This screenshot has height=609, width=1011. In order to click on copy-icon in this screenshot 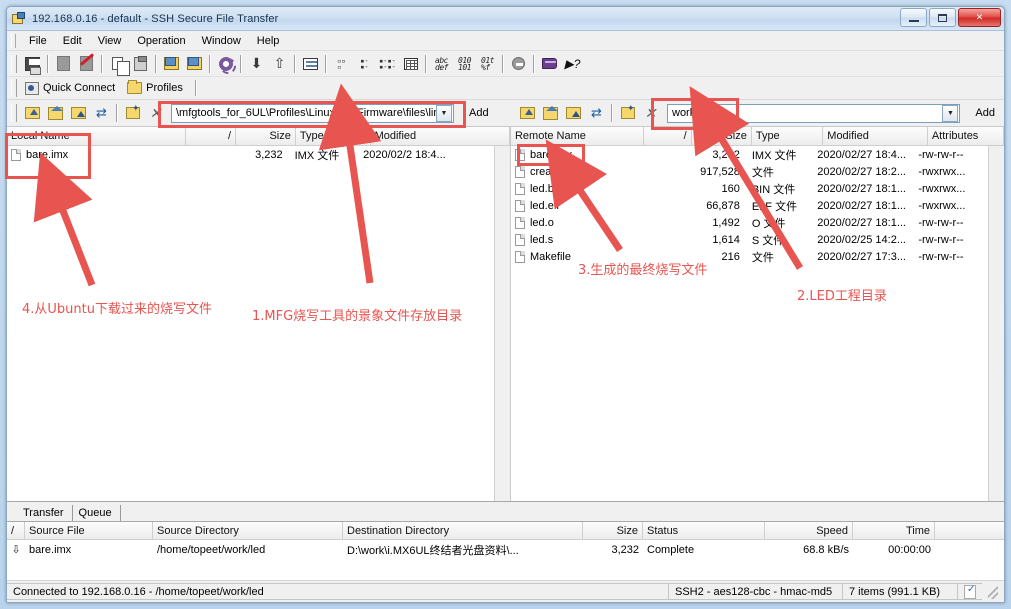, I will do `click(118, 64)`.